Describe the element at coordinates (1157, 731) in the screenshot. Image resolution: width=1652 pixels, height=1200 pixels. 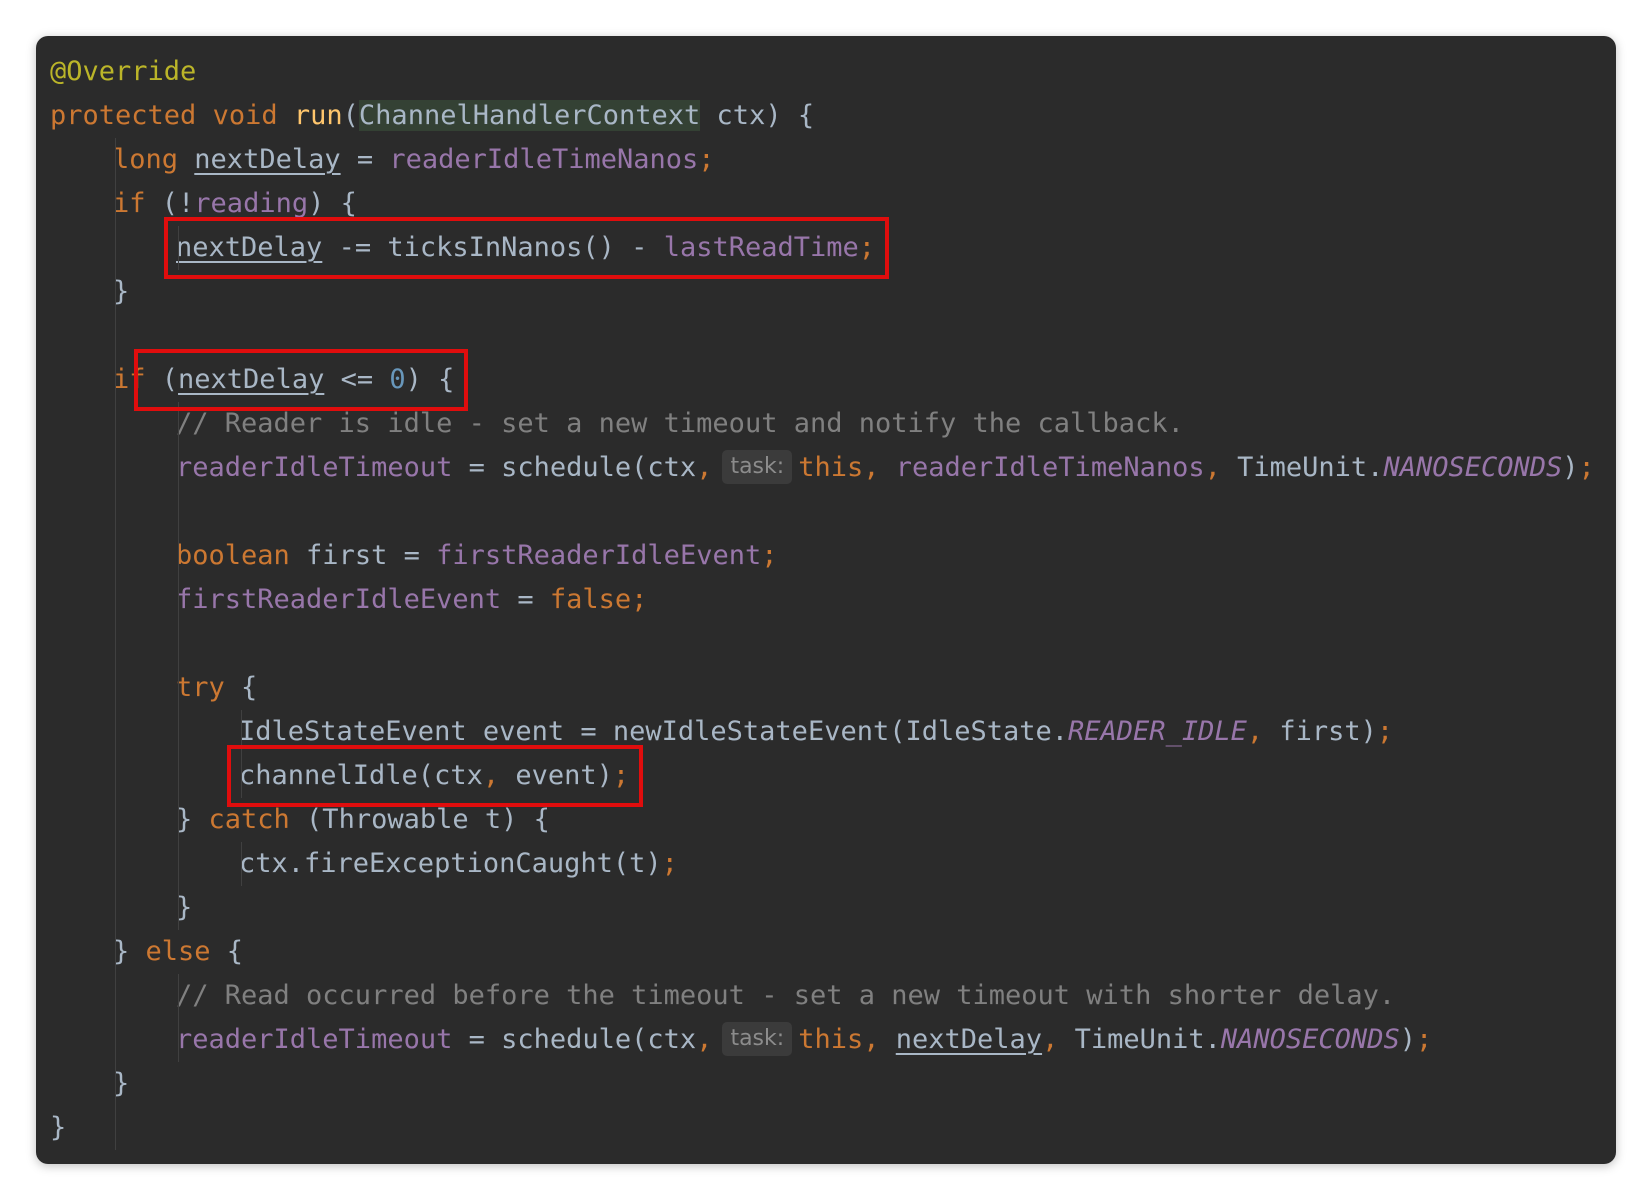
I see `code-token: READER_IDLE` at that location.